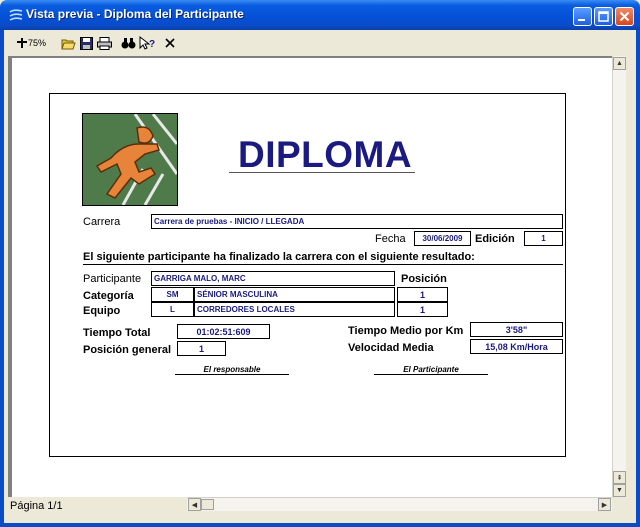  Describe the element at coordinates (516, 329) in the screenshot. I see `tiempo-medio-value: 3'58"` at that location.